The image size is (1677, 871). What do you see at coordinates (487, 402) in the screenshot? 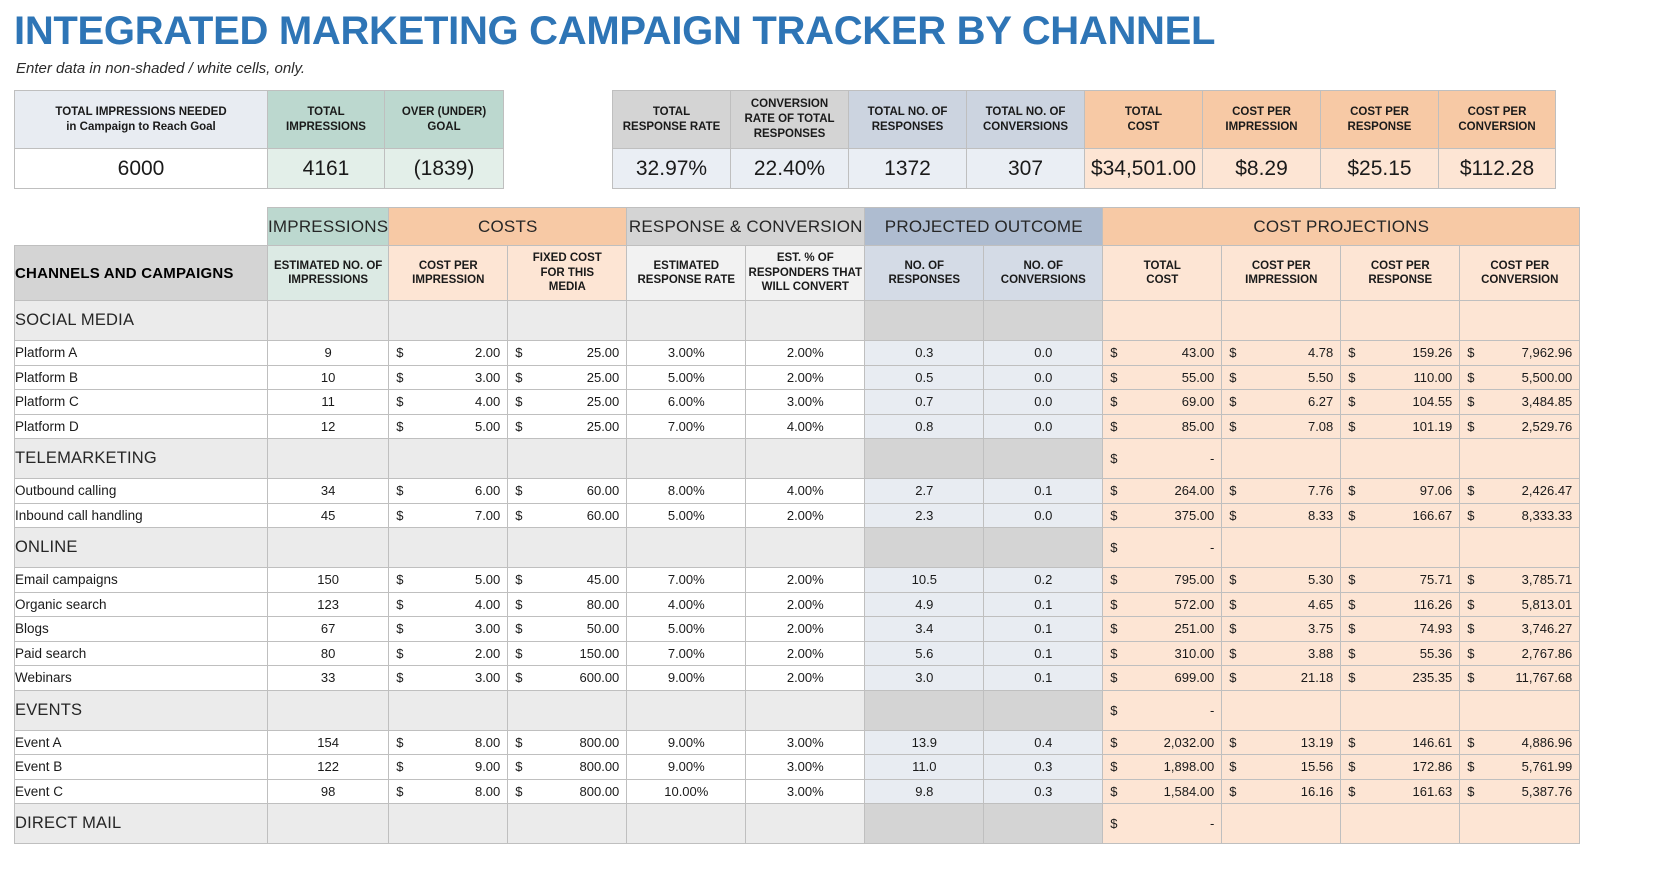
I see `cost-per-impression-input-amount: 4.00` at bounding box center [487, 402].